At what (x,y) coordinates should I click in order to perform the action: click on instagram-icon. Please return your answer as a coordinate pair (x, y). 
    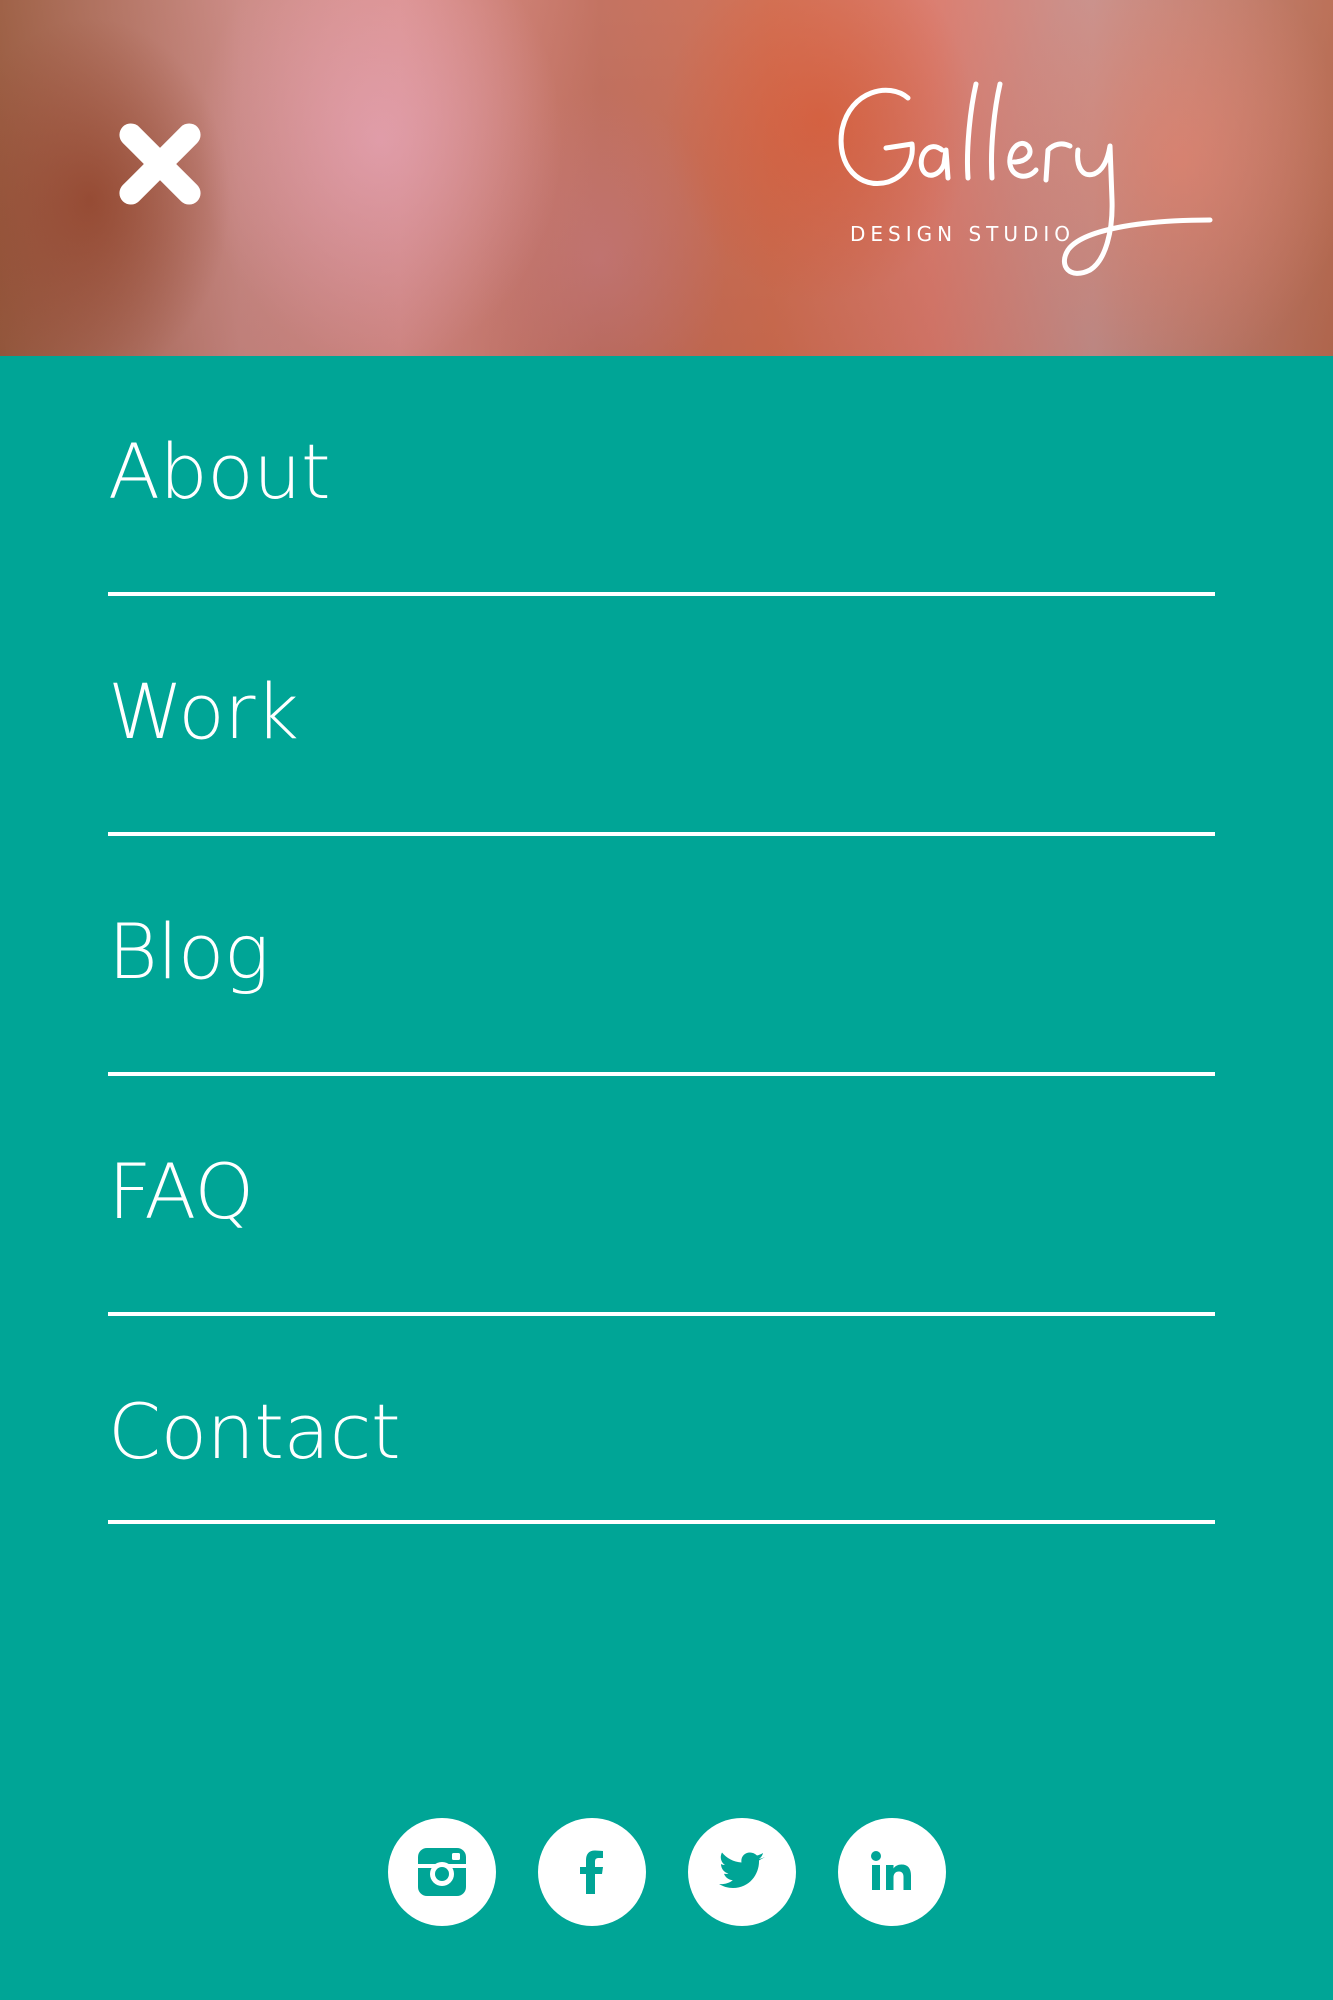
    Looking at the image, I should click on (441, 1872).